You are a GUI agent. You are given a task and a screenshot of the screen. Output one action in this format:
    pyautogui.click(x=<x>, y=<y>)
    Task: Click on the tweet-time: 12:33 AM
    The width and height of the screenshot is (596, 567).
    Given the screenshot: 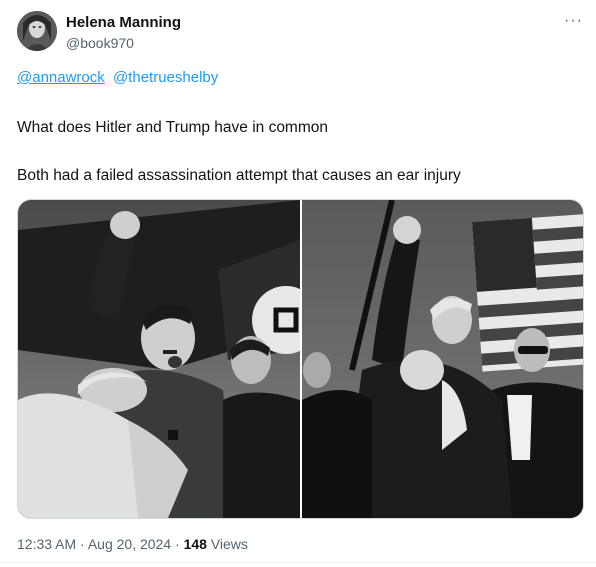 What is the action you would take?
    pyautogui.click(x=46, y=544)
    